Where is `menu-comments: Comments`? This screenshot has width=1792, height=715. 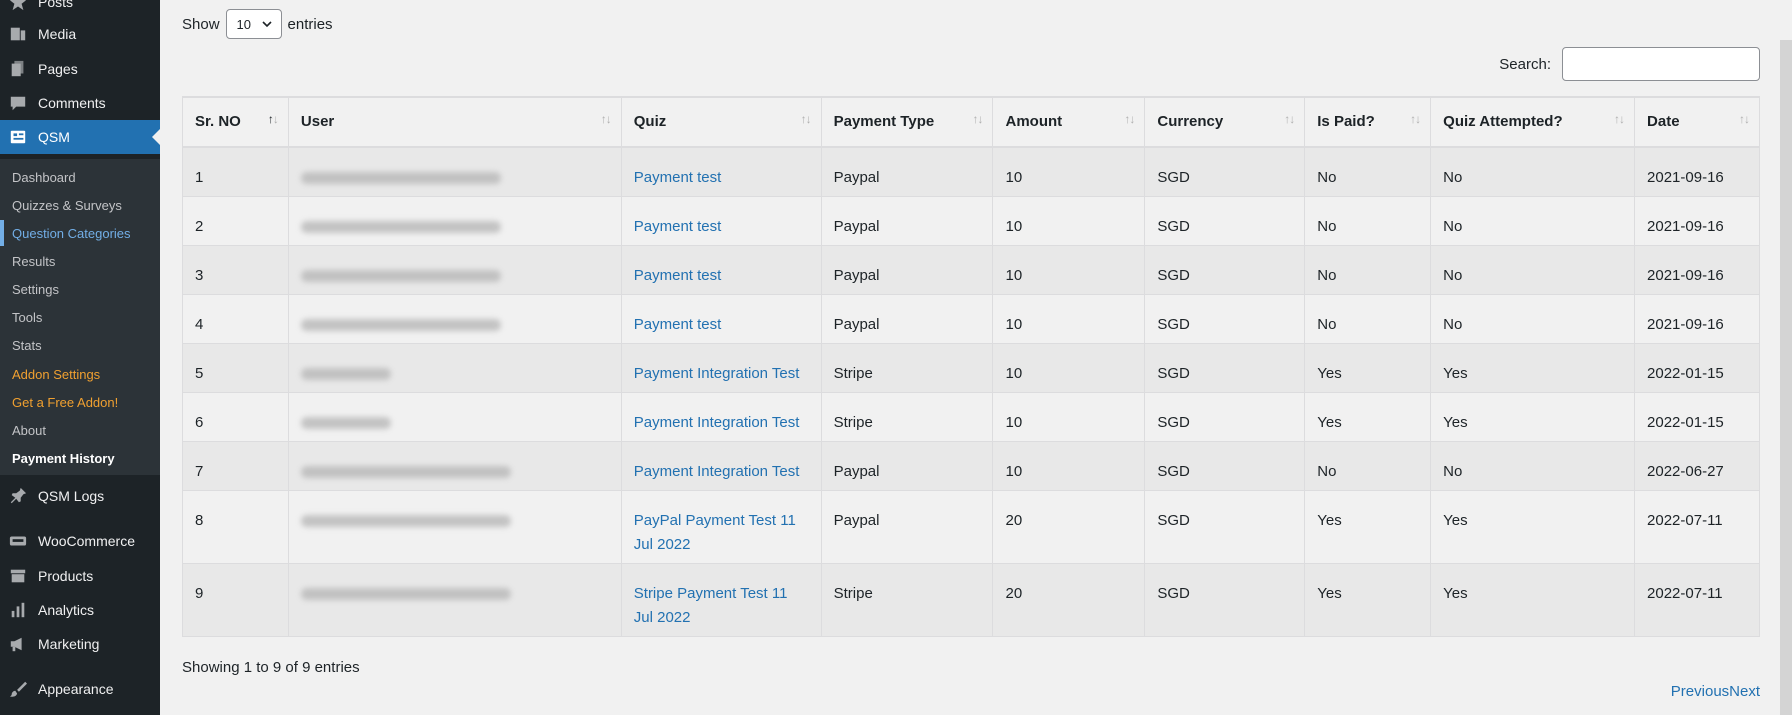 menu-comments: Comments is located at coordinates (80, 103).